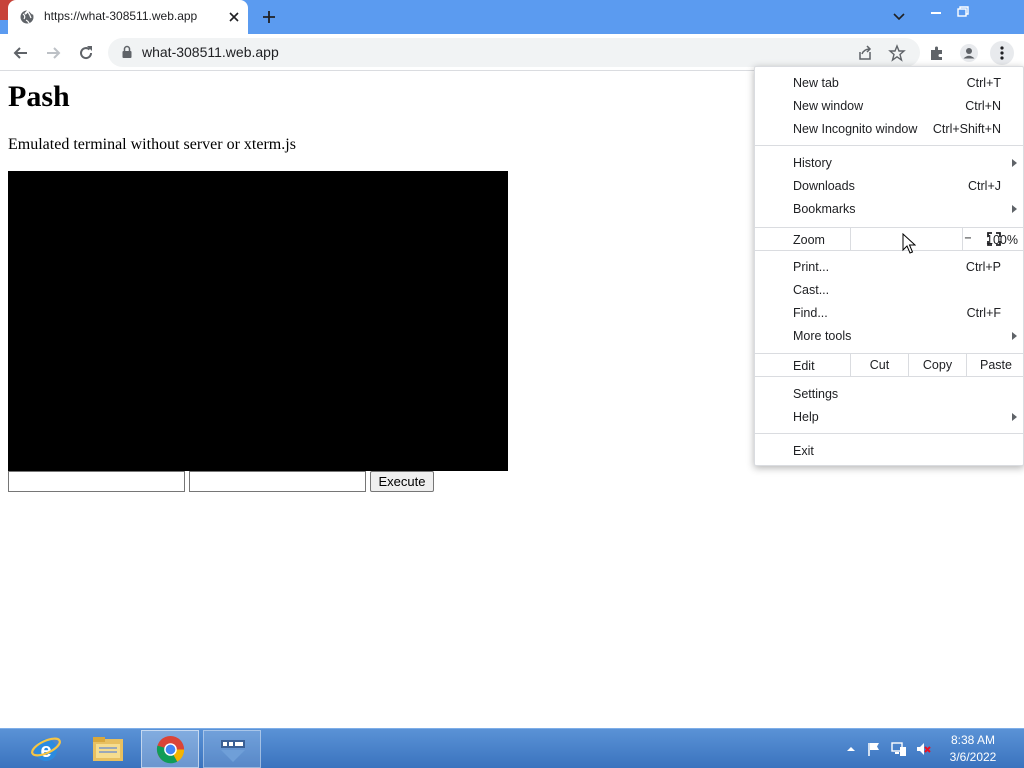  Describe the element at coordinates (210, 52) in the screenshot. I see `url-text: what-308511.web.app` at that location.